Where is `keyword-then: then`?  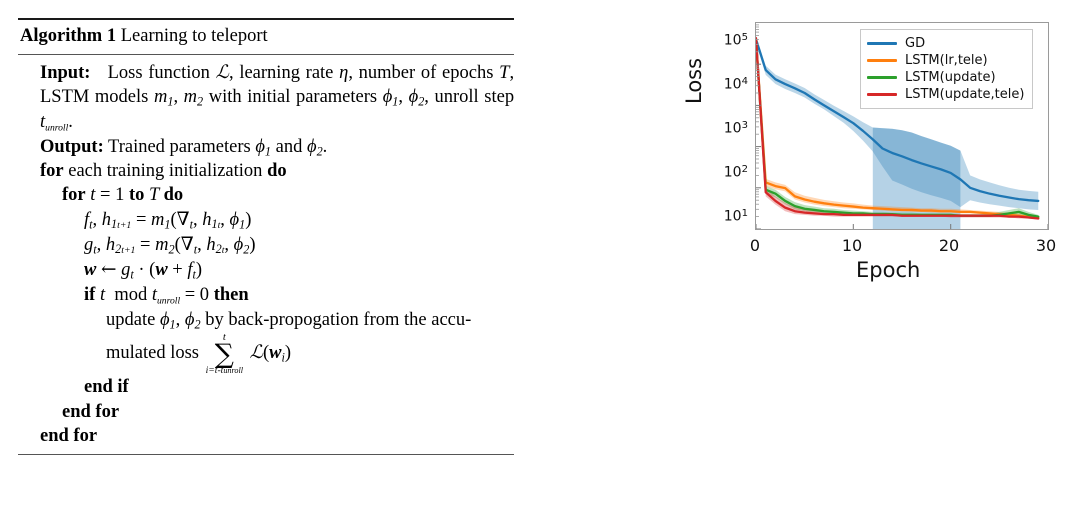 keyword-then: then is located at coordinates (231, 294).